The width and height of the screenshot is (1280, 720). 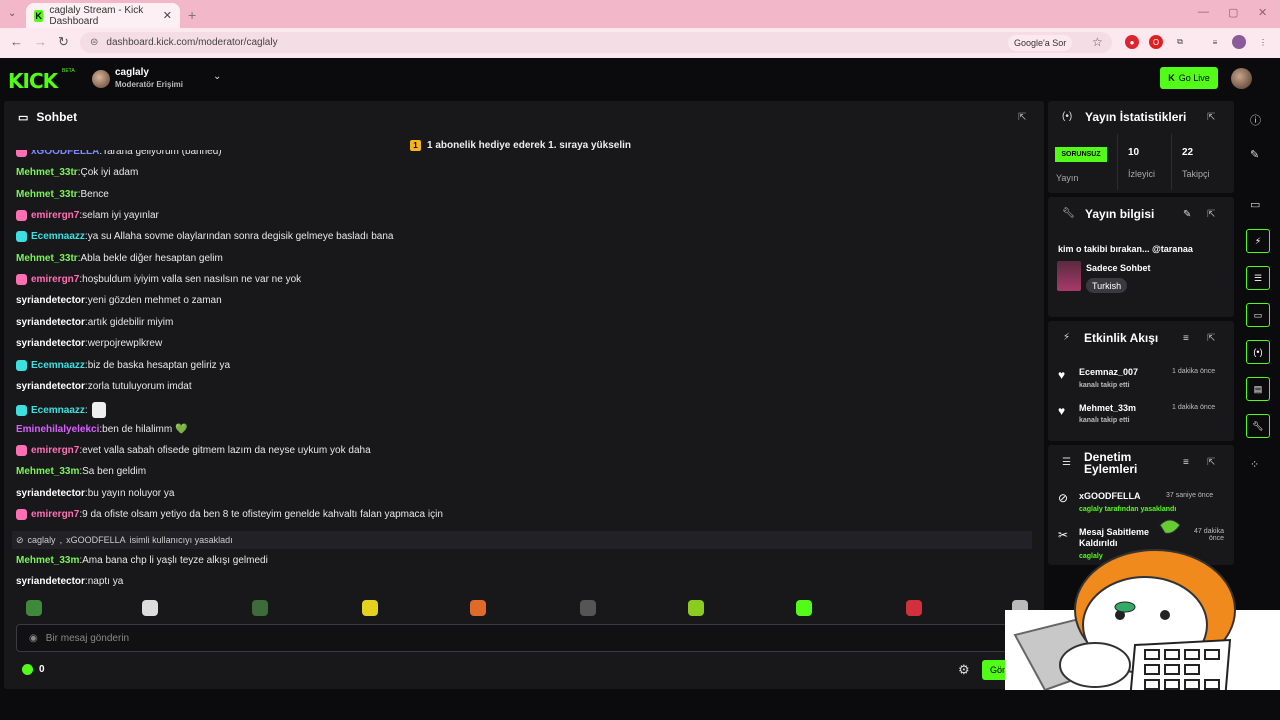 What do you see at coordinates (104, 386) in the screenshot?
I see `chat-message: syriandetector: zorla tutuluyorum imdat` at bounding box center [104, 386].